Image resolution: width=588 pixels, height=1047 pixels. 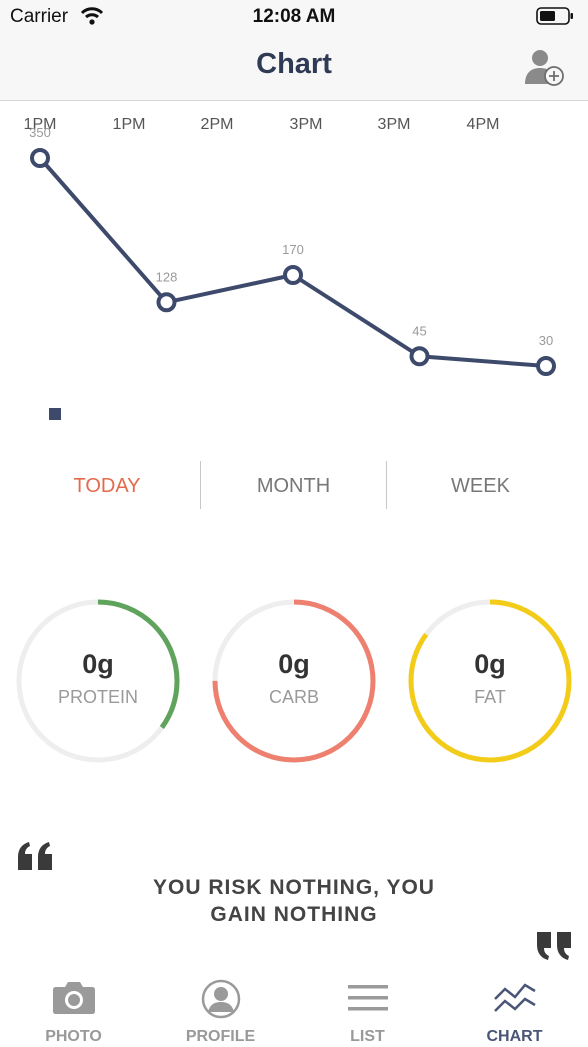 What do you see at coordinates (73, 998) in the screenshot?
I see `camera-icon` at bounding box center [73, 998].